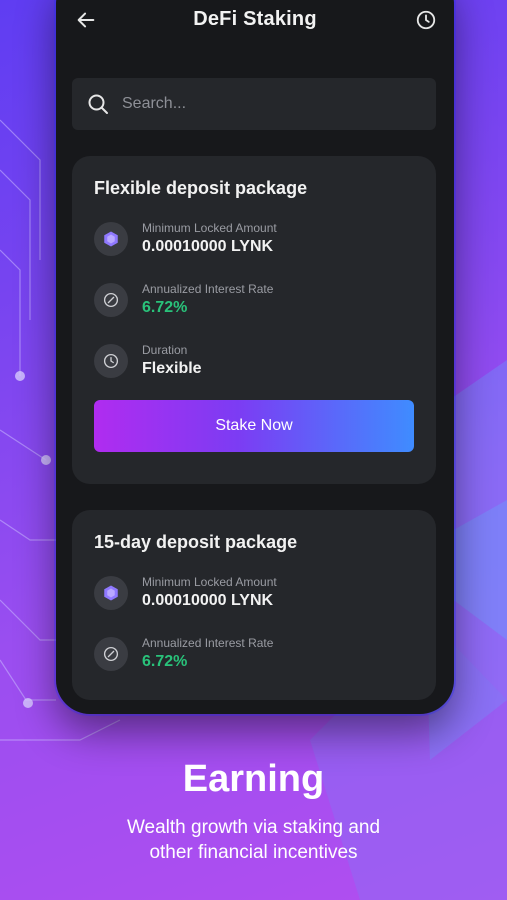  I want to click on duration-row: Duration Flexible, so click(254, 361).